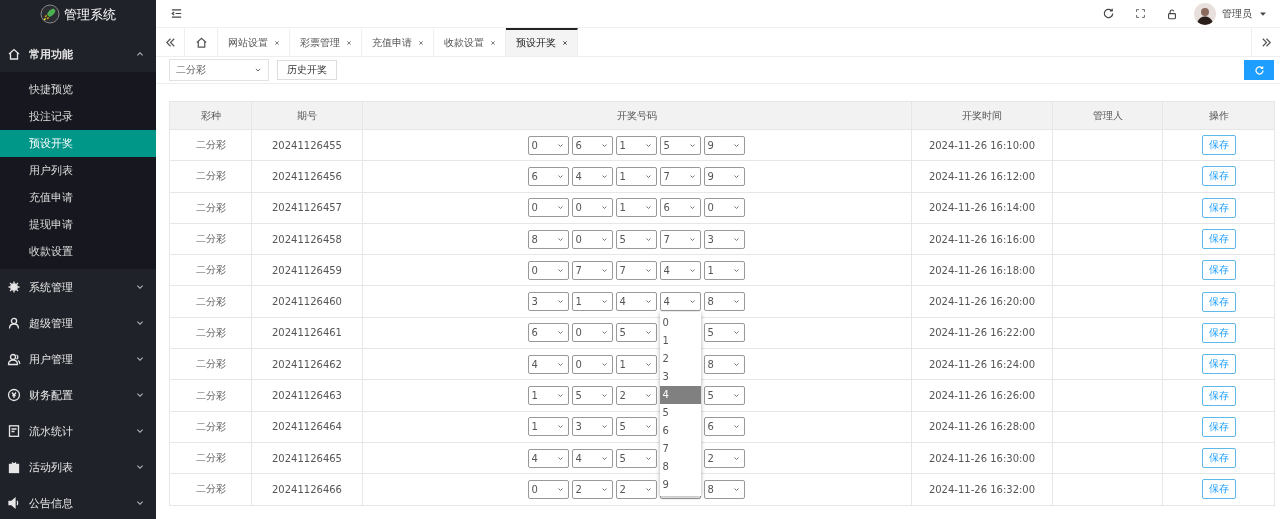 The image size is (1280, 519). Describe the element at coordinates (680, 341) in the screenshot. I see `dropdown-option: 1` at that location.